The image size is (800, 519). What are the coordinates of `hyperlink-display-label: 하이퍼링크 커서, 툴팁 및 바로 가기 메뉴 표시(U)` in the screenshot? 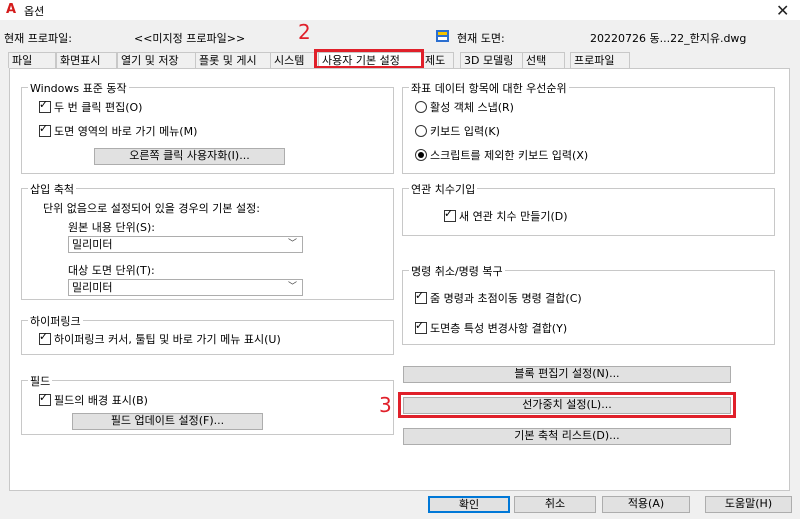 It's located at (167, 339).